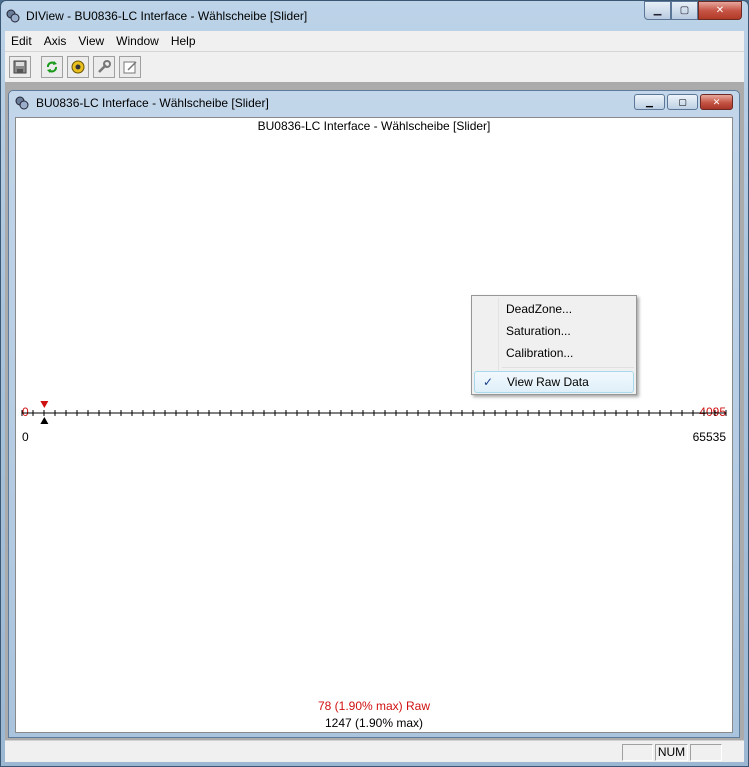  Describe the element at coordinates (374, 67) in the screenshot. I see `toolbar` at that location.